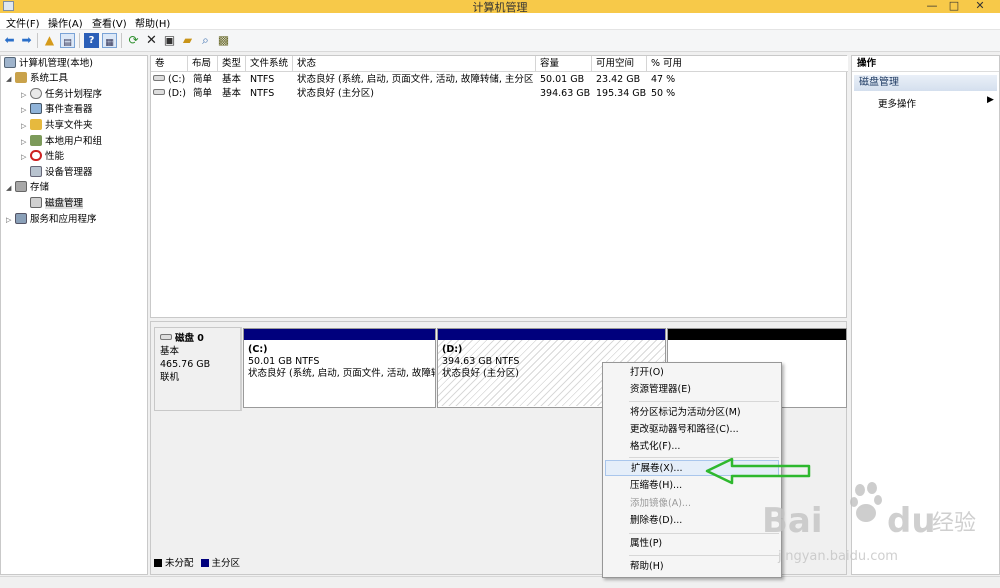 The image size is (1000, 588). Describe the element at coordinates (500, 21) in the screenshot. I see `menu-bar: 文件(F) 操作(A) 查看(V) 帮助(H)` at that location.